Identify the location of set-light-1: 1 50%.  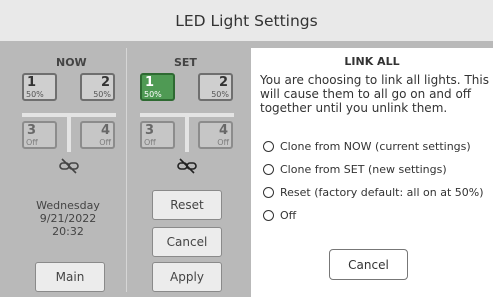
(157, 87).